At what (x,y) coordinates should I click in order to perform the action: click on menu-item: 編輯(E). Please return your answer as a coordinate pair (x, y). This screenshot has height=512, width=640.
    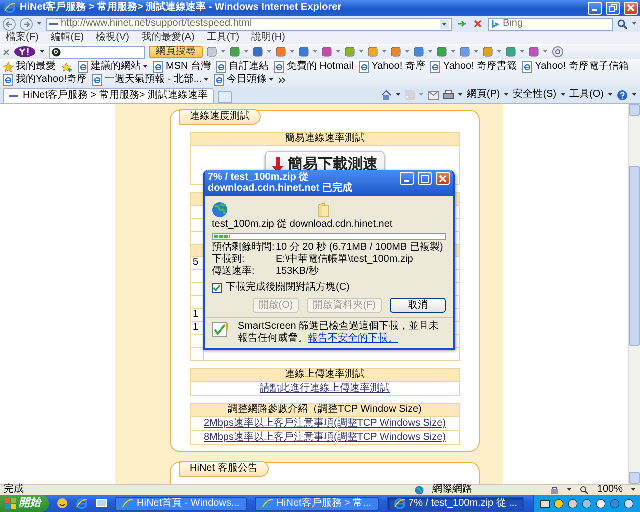
    Looking at the image, I should click on (67, 38).